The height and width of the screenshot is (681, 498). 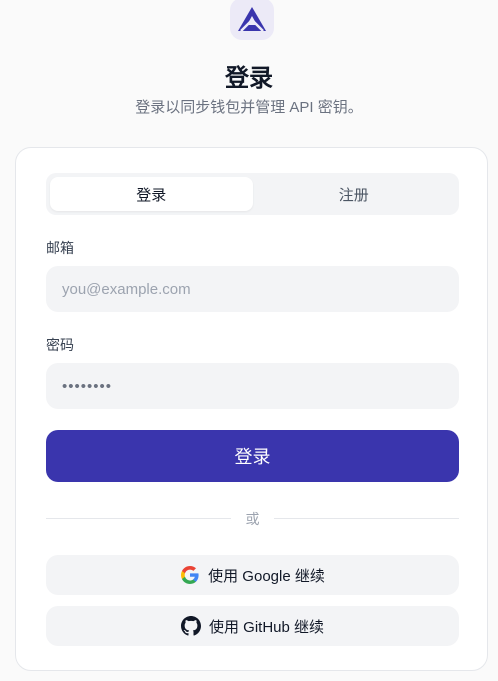 I want to click on email-field, so click(x=252, y=289).